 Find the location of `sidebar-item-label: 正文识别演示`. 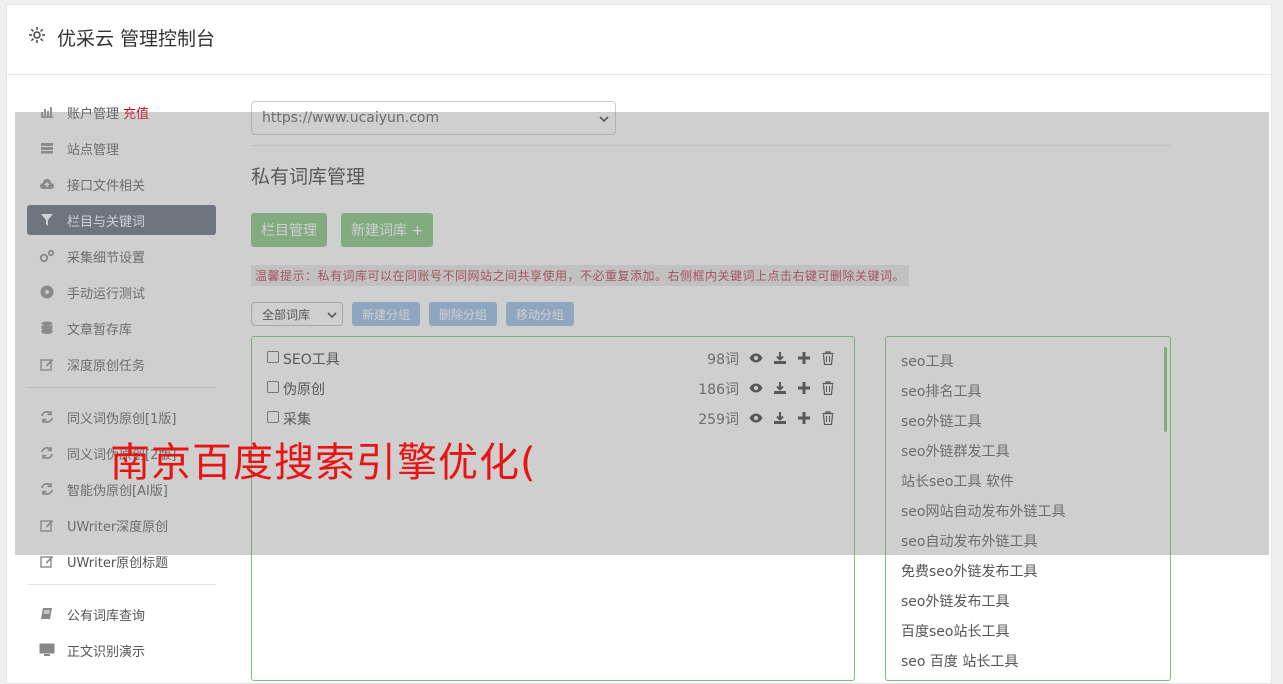

sidebar-item-label: 正文识别演示 is located at coordinates (106, 652).